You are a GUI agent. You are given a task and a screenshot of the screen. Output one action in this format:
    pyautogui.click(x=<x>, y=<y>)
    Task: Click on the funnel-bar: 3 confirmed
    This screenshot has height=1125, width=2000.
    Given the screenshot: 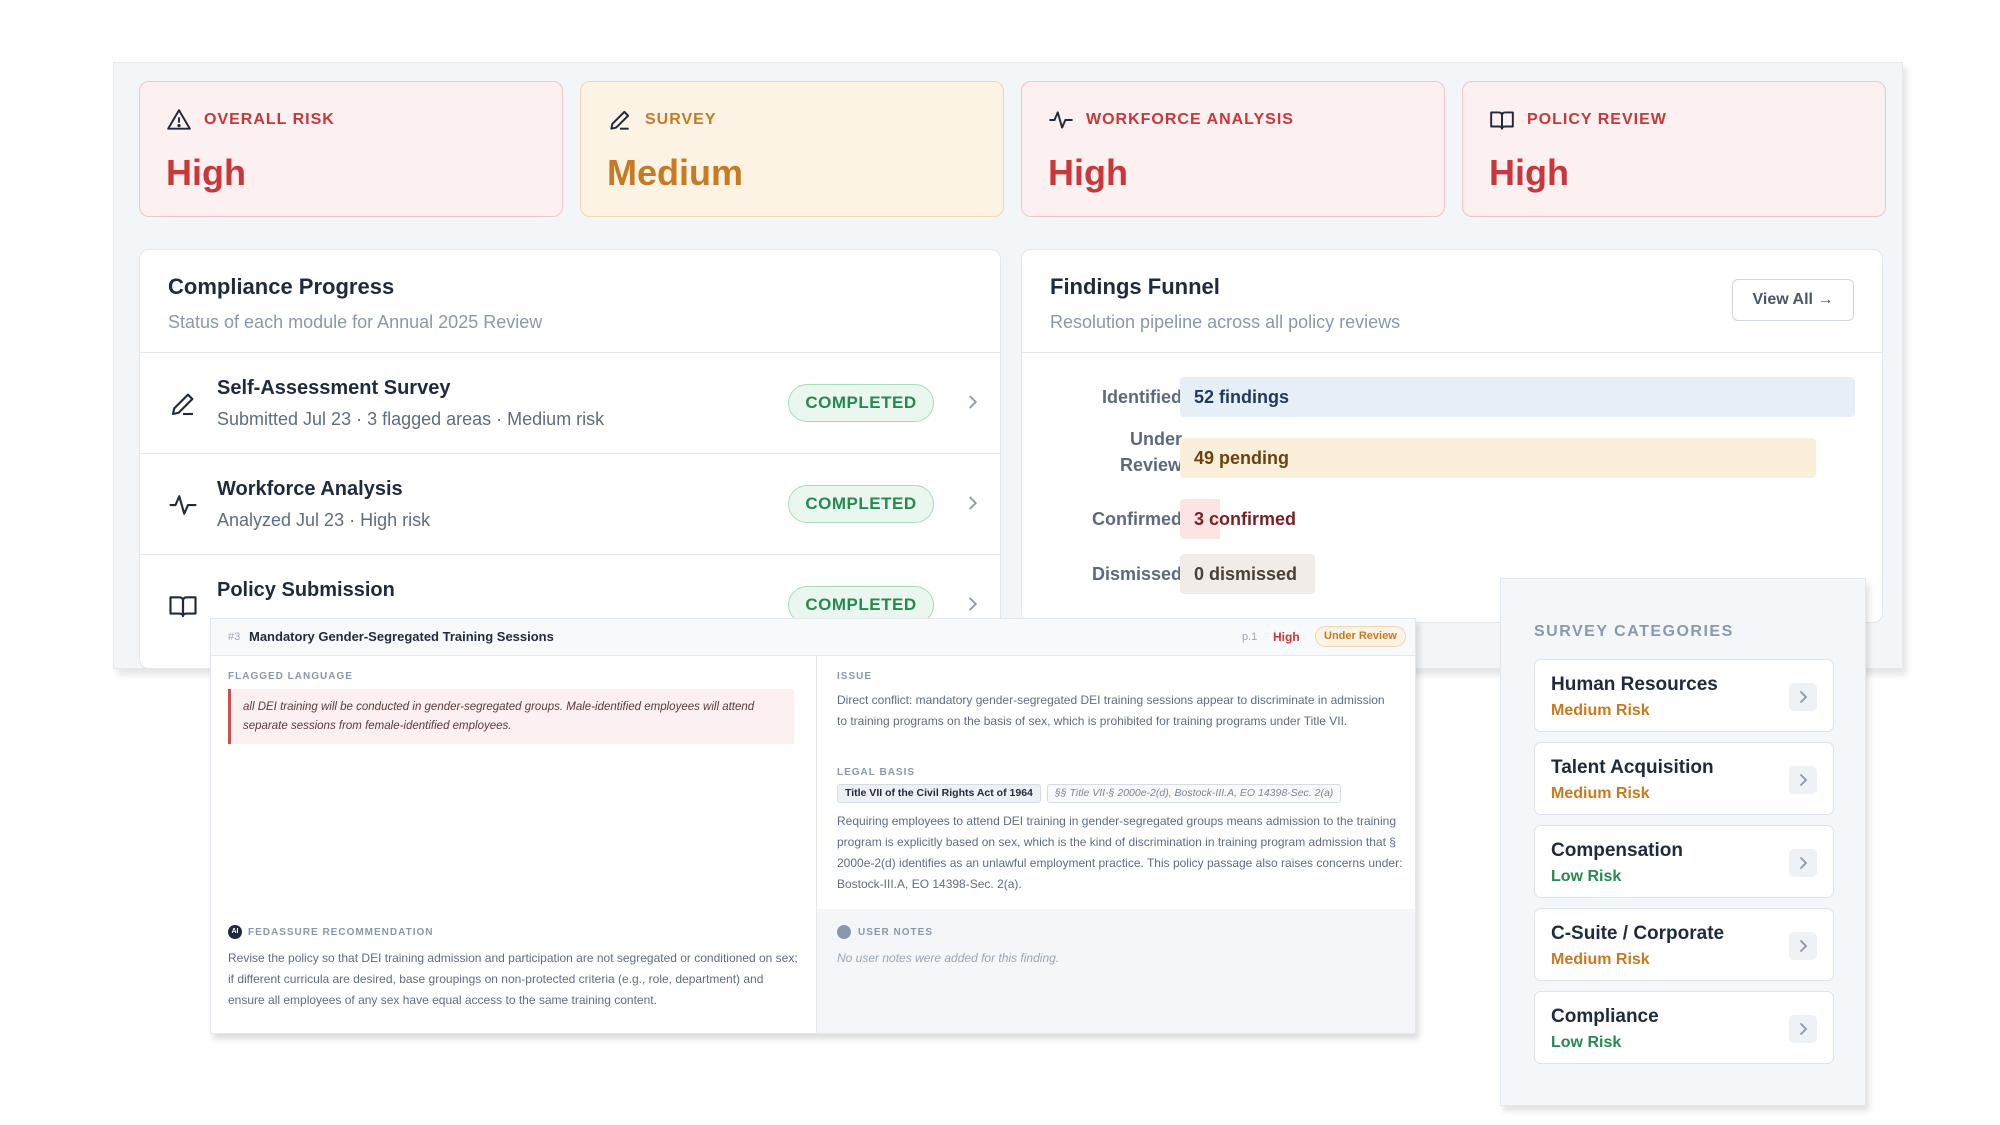 What is the action you would take?
    pyautogui.click(x=1260, y=519)
    